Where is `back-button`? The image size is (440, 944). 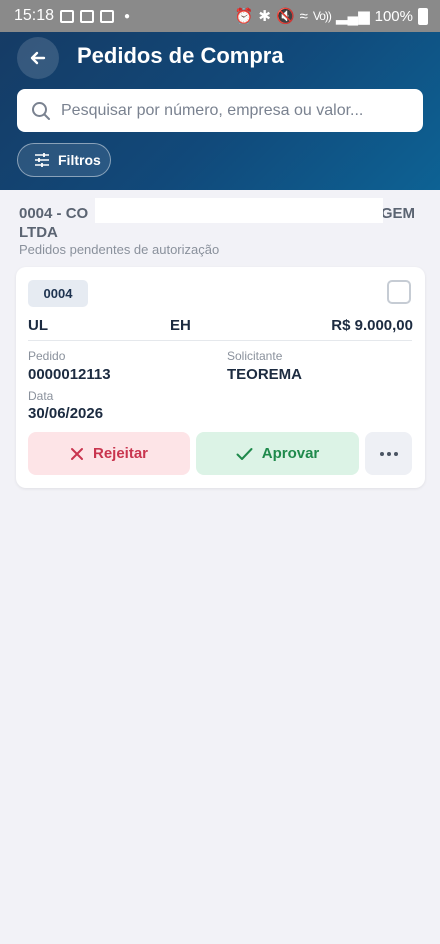 back-button is located at coordinates (38, 58).